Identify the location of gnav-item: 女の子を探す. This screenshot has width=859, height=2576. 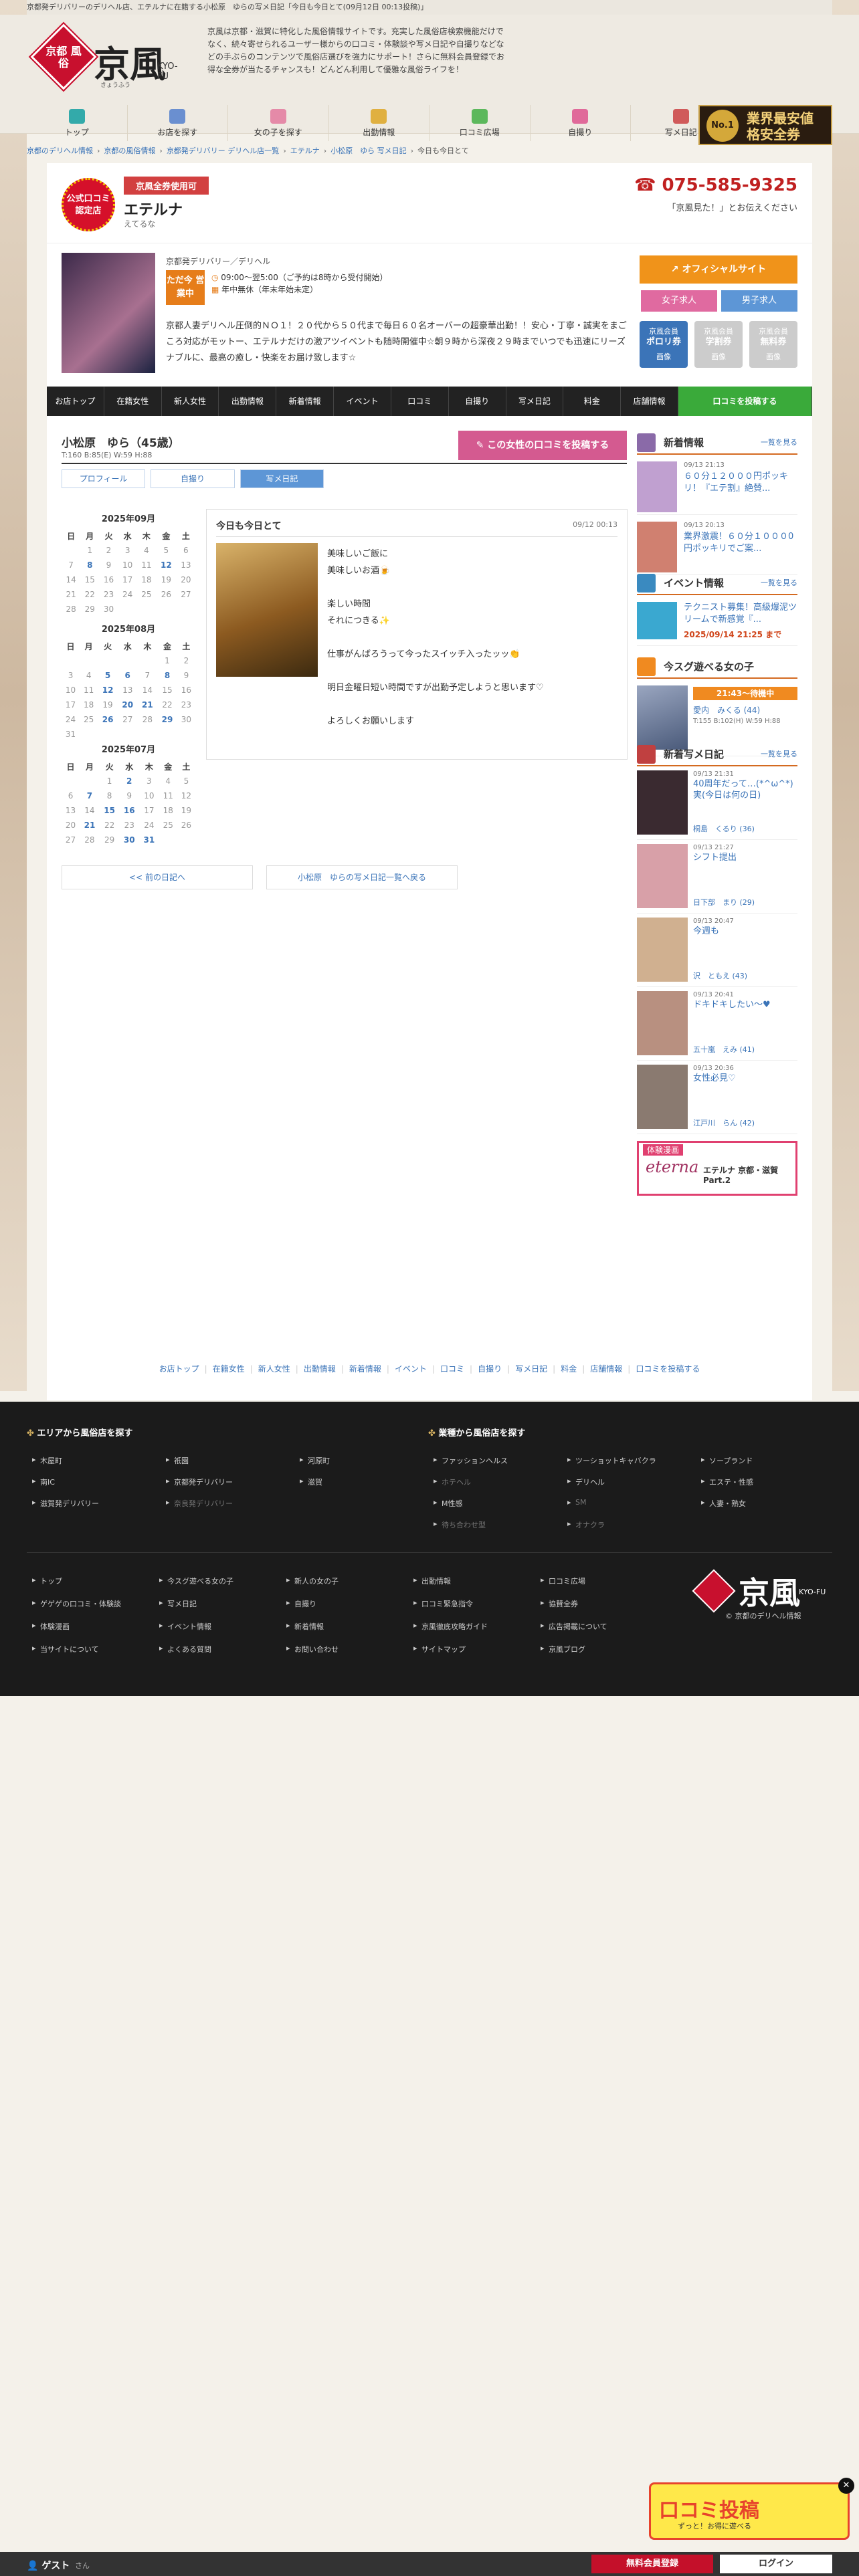
(278, 123).